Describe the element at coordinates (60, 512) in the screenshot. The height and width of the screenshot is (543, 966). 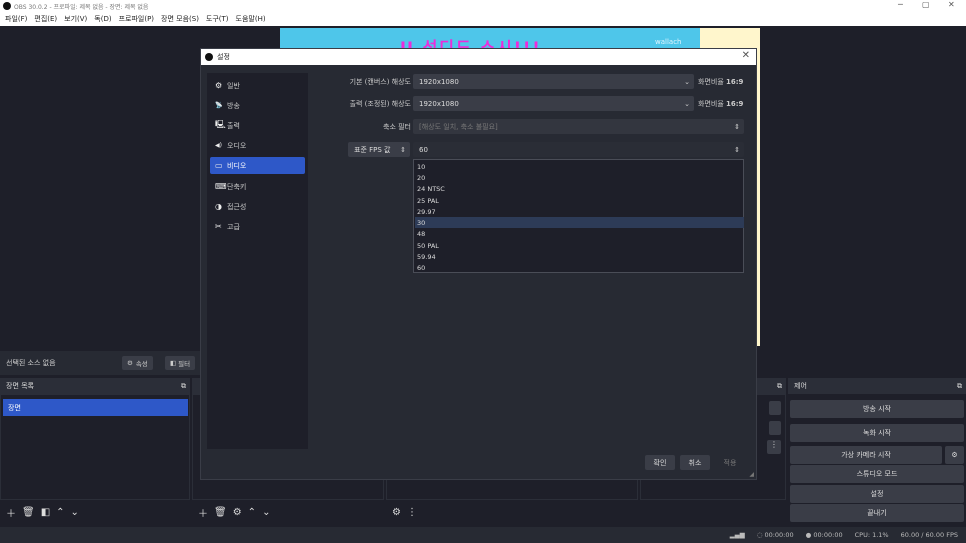
I see `move-up-button: ⌃` at that location.